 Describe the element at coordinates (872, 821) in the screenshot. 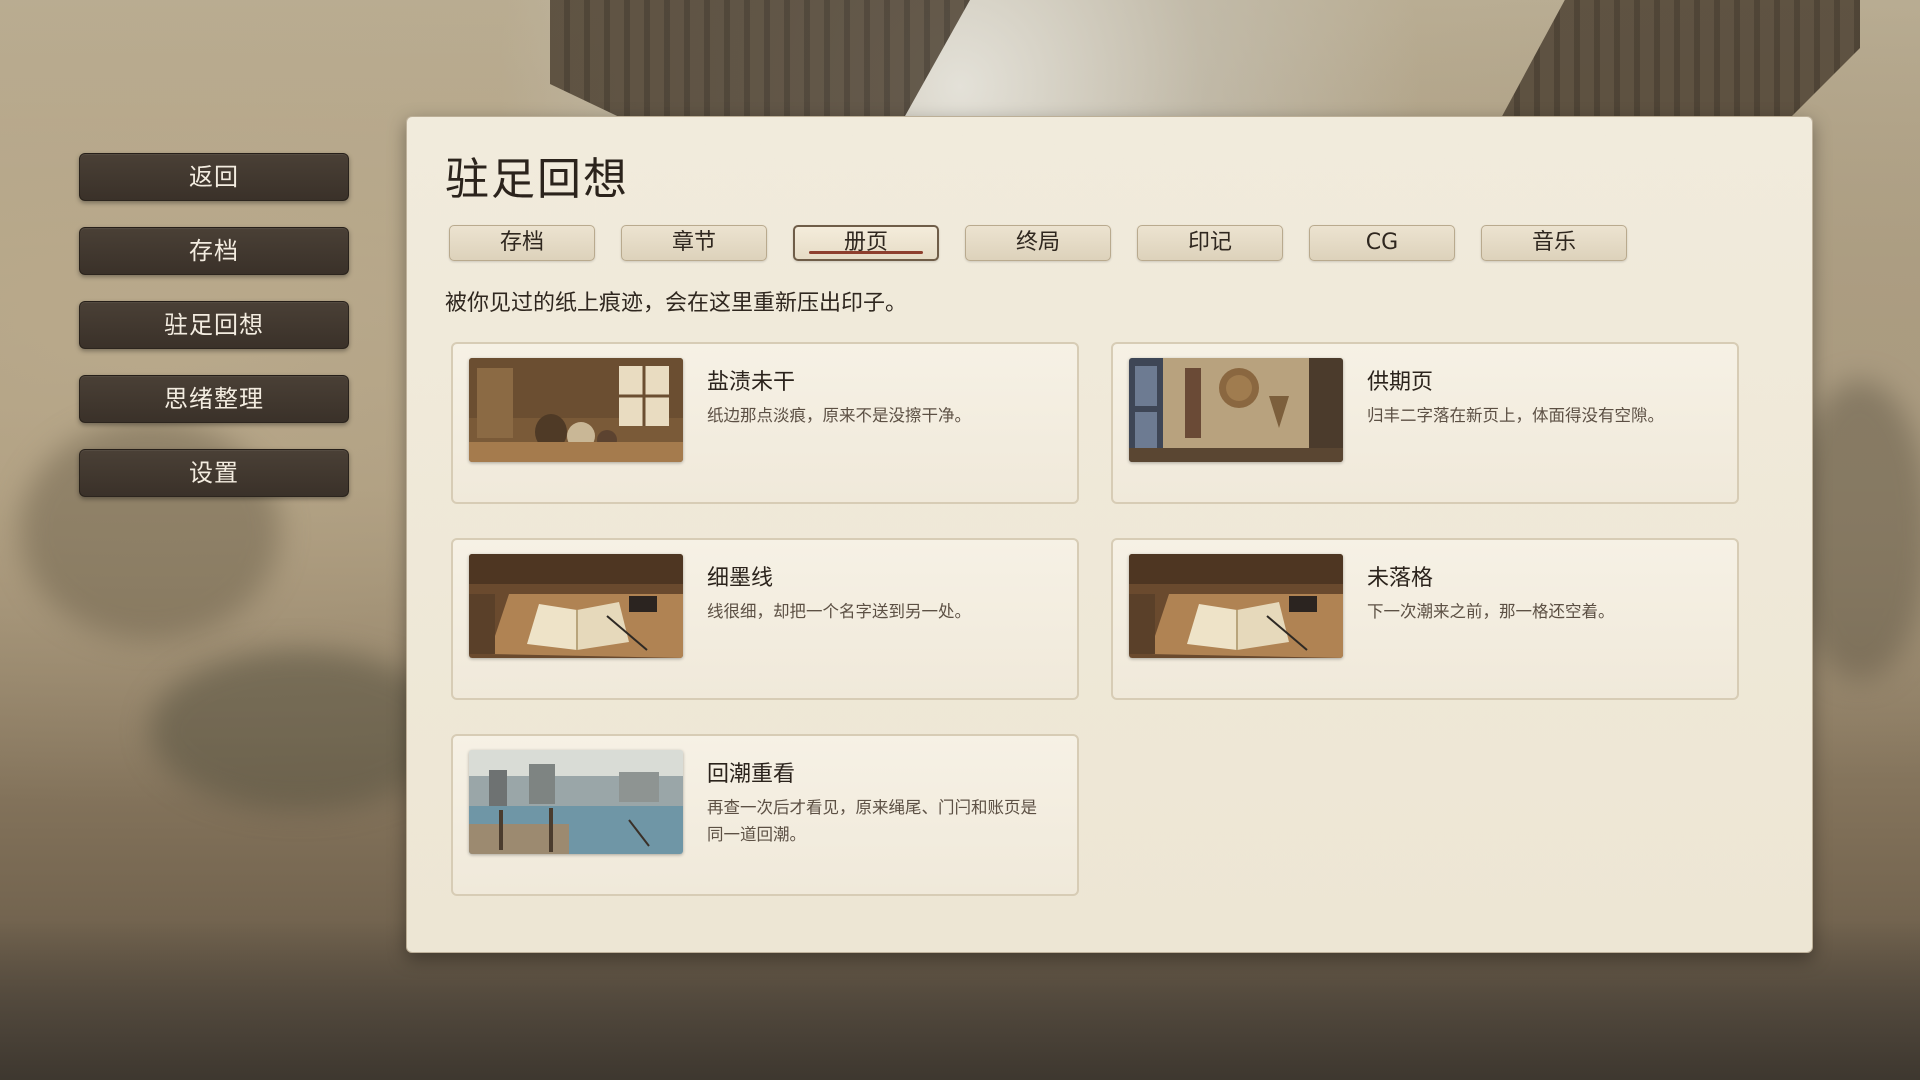

I see `card-description: 再查一次后才看见，原来绳尾、门闩和账页是同一道回潮。` at that location.